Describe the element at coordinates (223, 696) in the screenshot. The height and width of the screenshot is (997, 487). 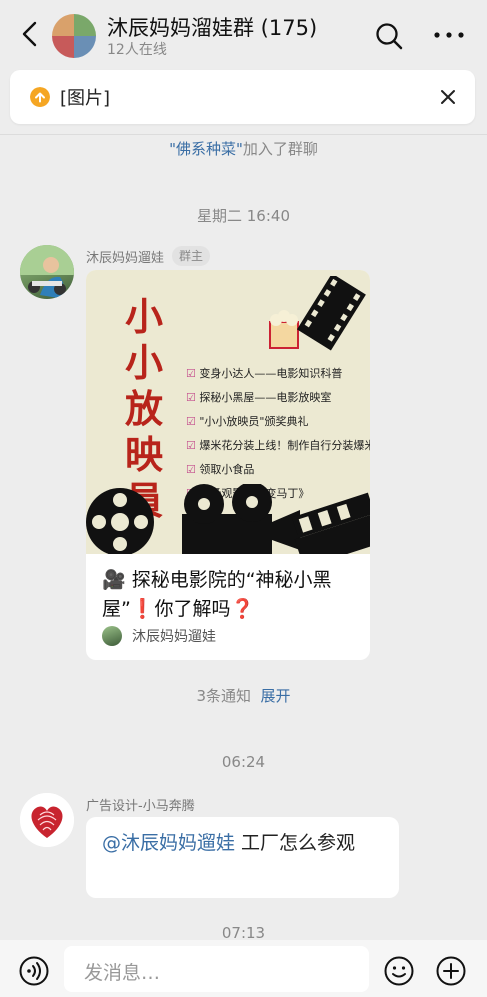
I see `notification-count: 3条通知` at that location.